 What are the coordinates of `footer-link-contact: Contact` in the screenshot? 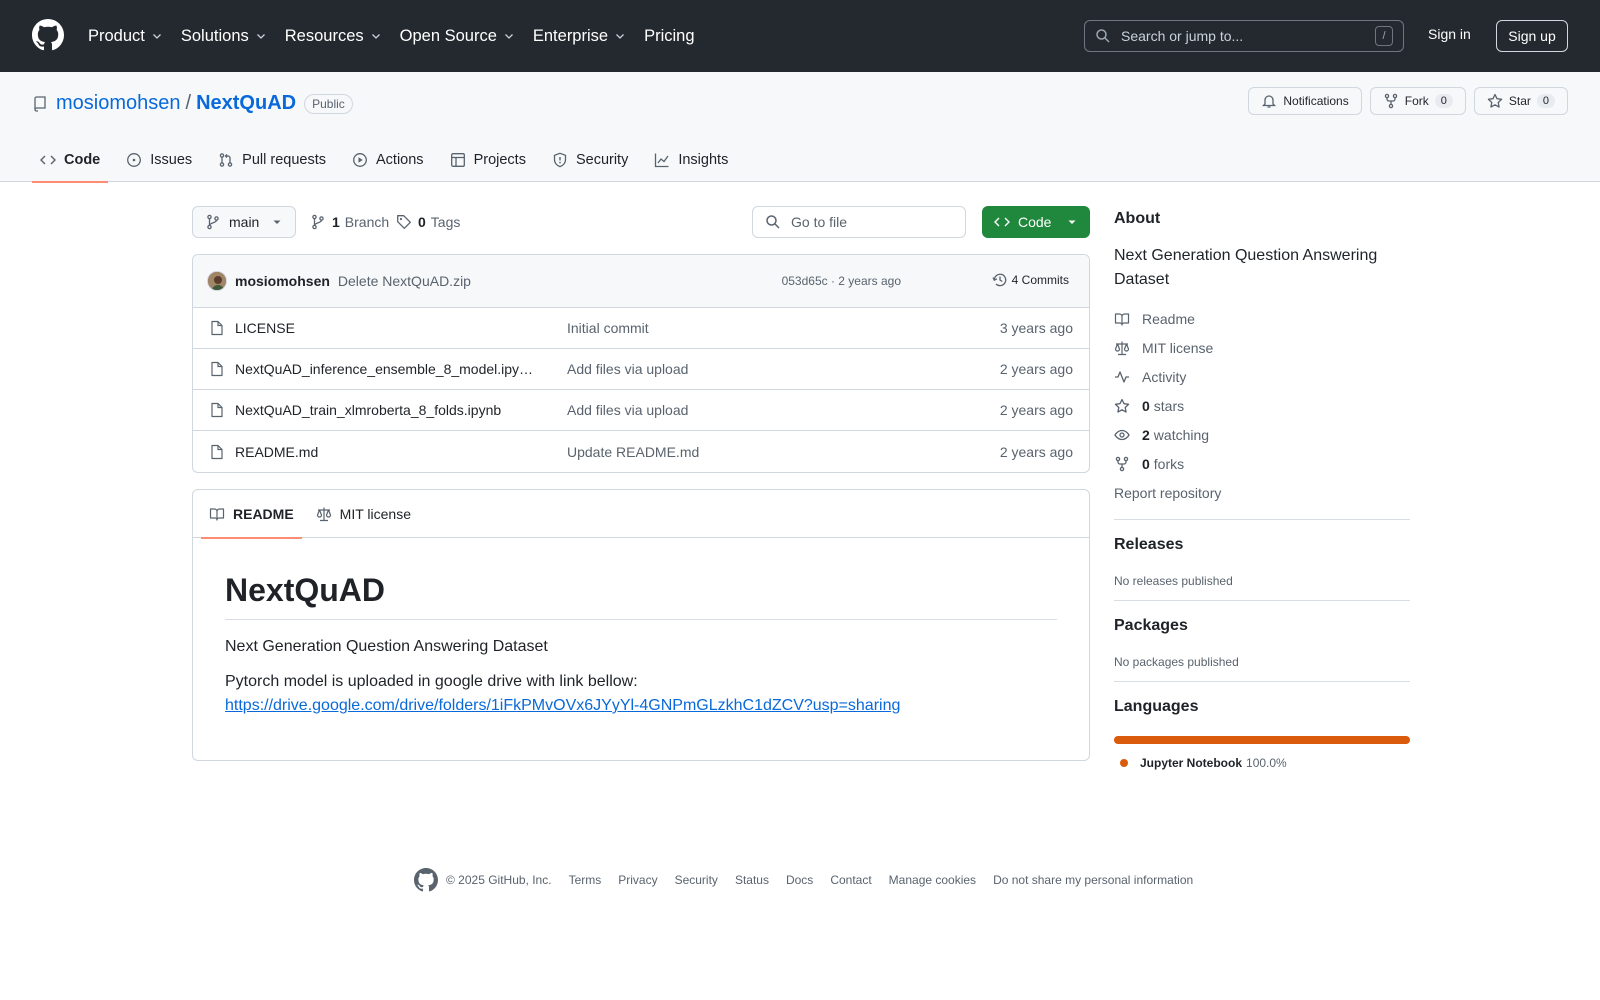 It's located at (850, 880).